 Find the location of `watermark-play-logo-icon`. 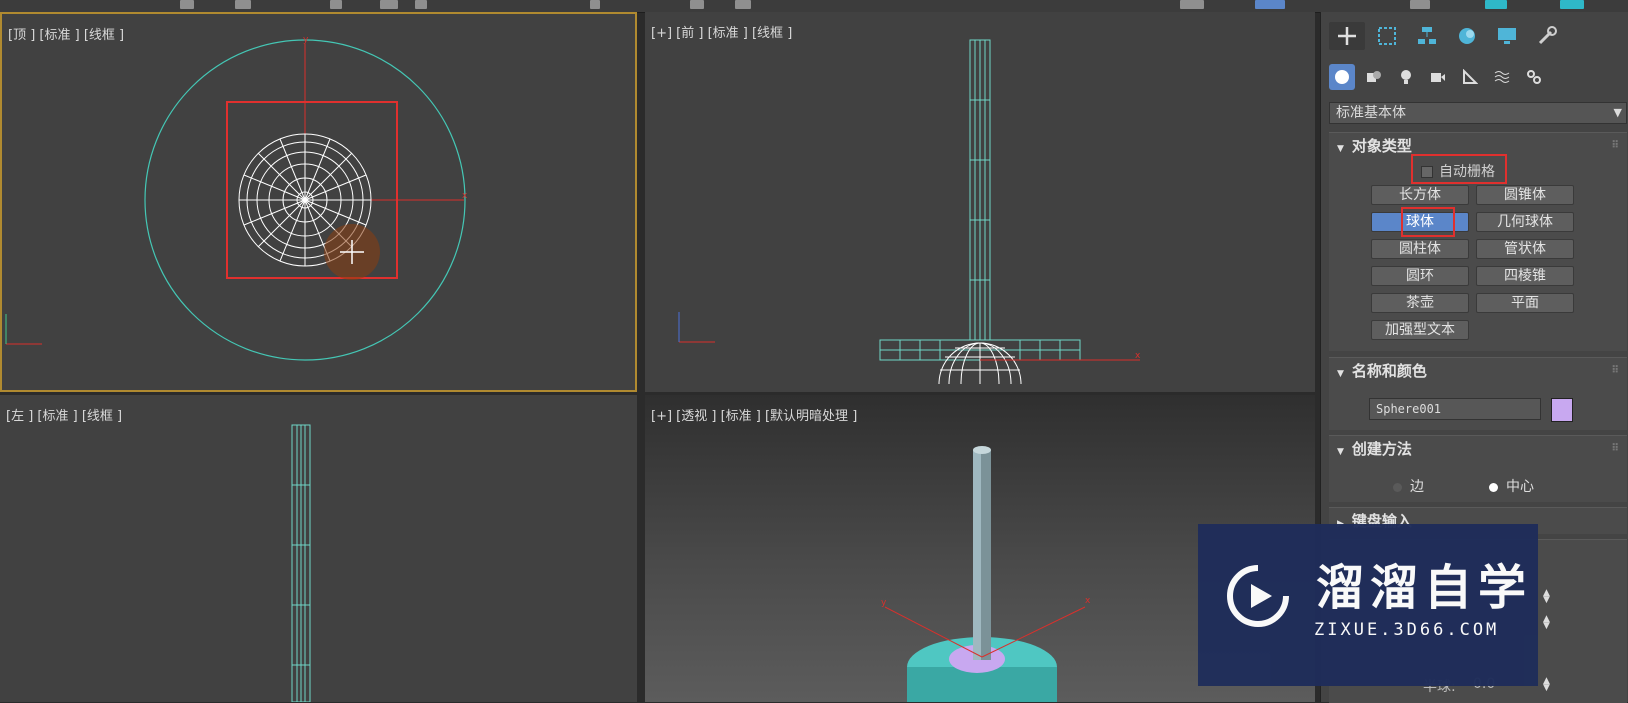

watermark-play-logo-icon is located at coordinates (1258, 596).